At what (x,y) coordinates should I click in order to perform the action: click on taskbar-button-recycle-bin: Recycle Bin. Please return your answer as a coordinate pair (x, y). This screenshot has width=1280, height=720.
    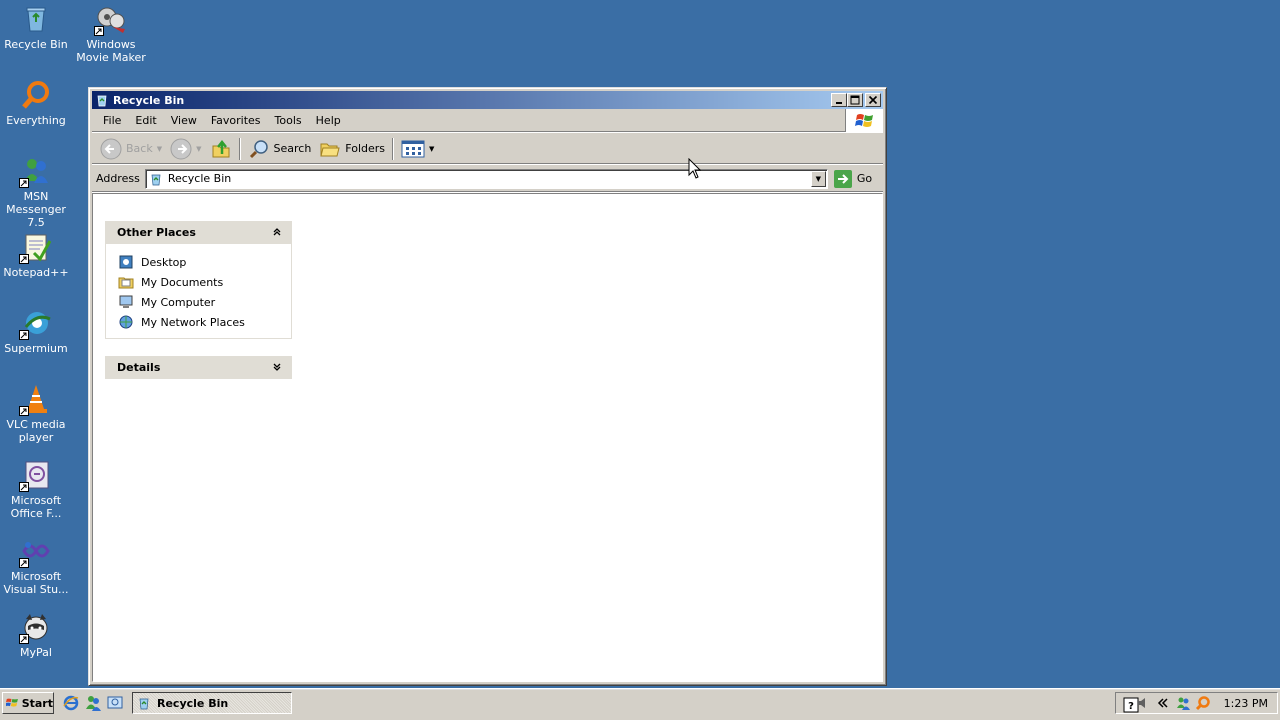
    Looking at the image, I should click on (212, 703).